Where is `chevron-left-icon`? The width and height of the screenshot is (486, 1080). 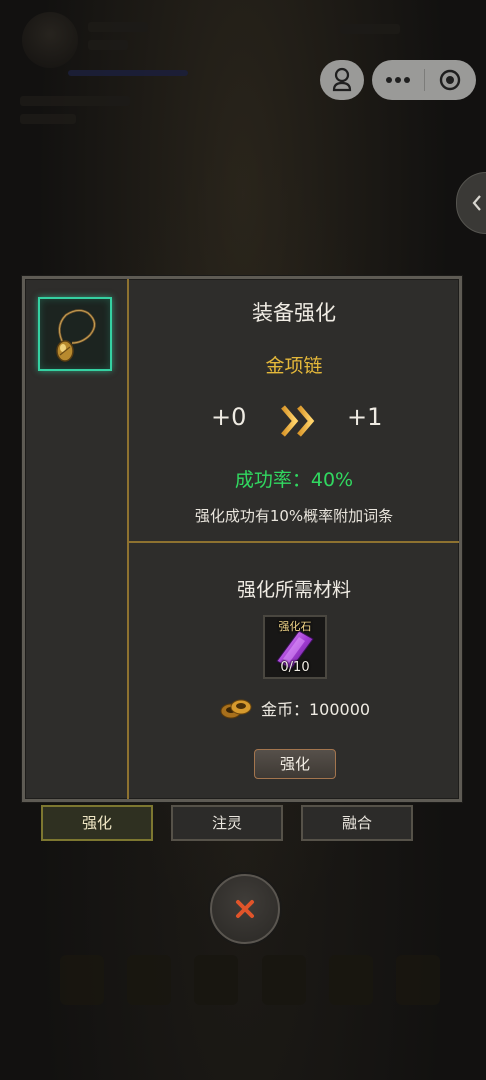 chevron-left-icon is located at coordinates (476, 203).